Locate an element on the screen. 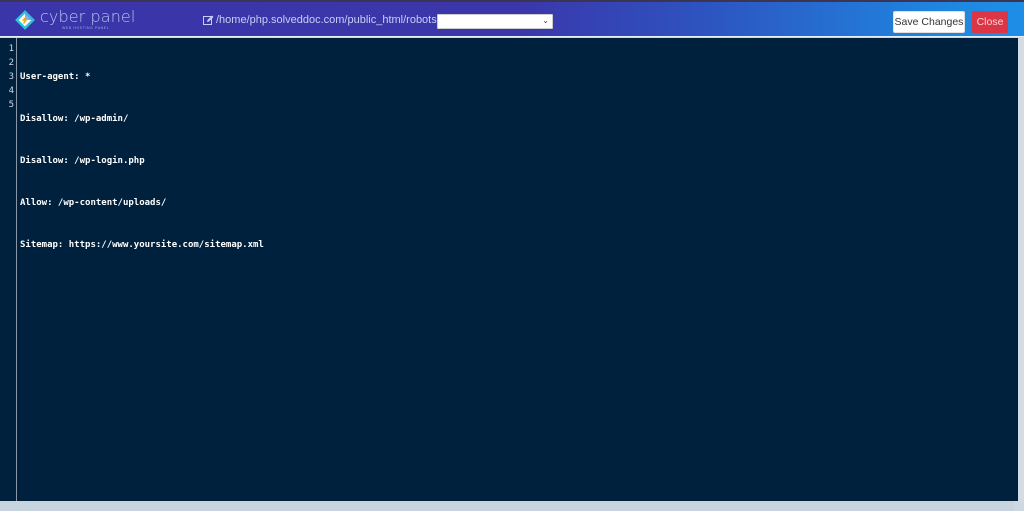 The height and width of the screenshot is (511, 1024). cyberpanel-logo: cyber panel WEB HOSTING PANEL is located at coordinates (74, 19).